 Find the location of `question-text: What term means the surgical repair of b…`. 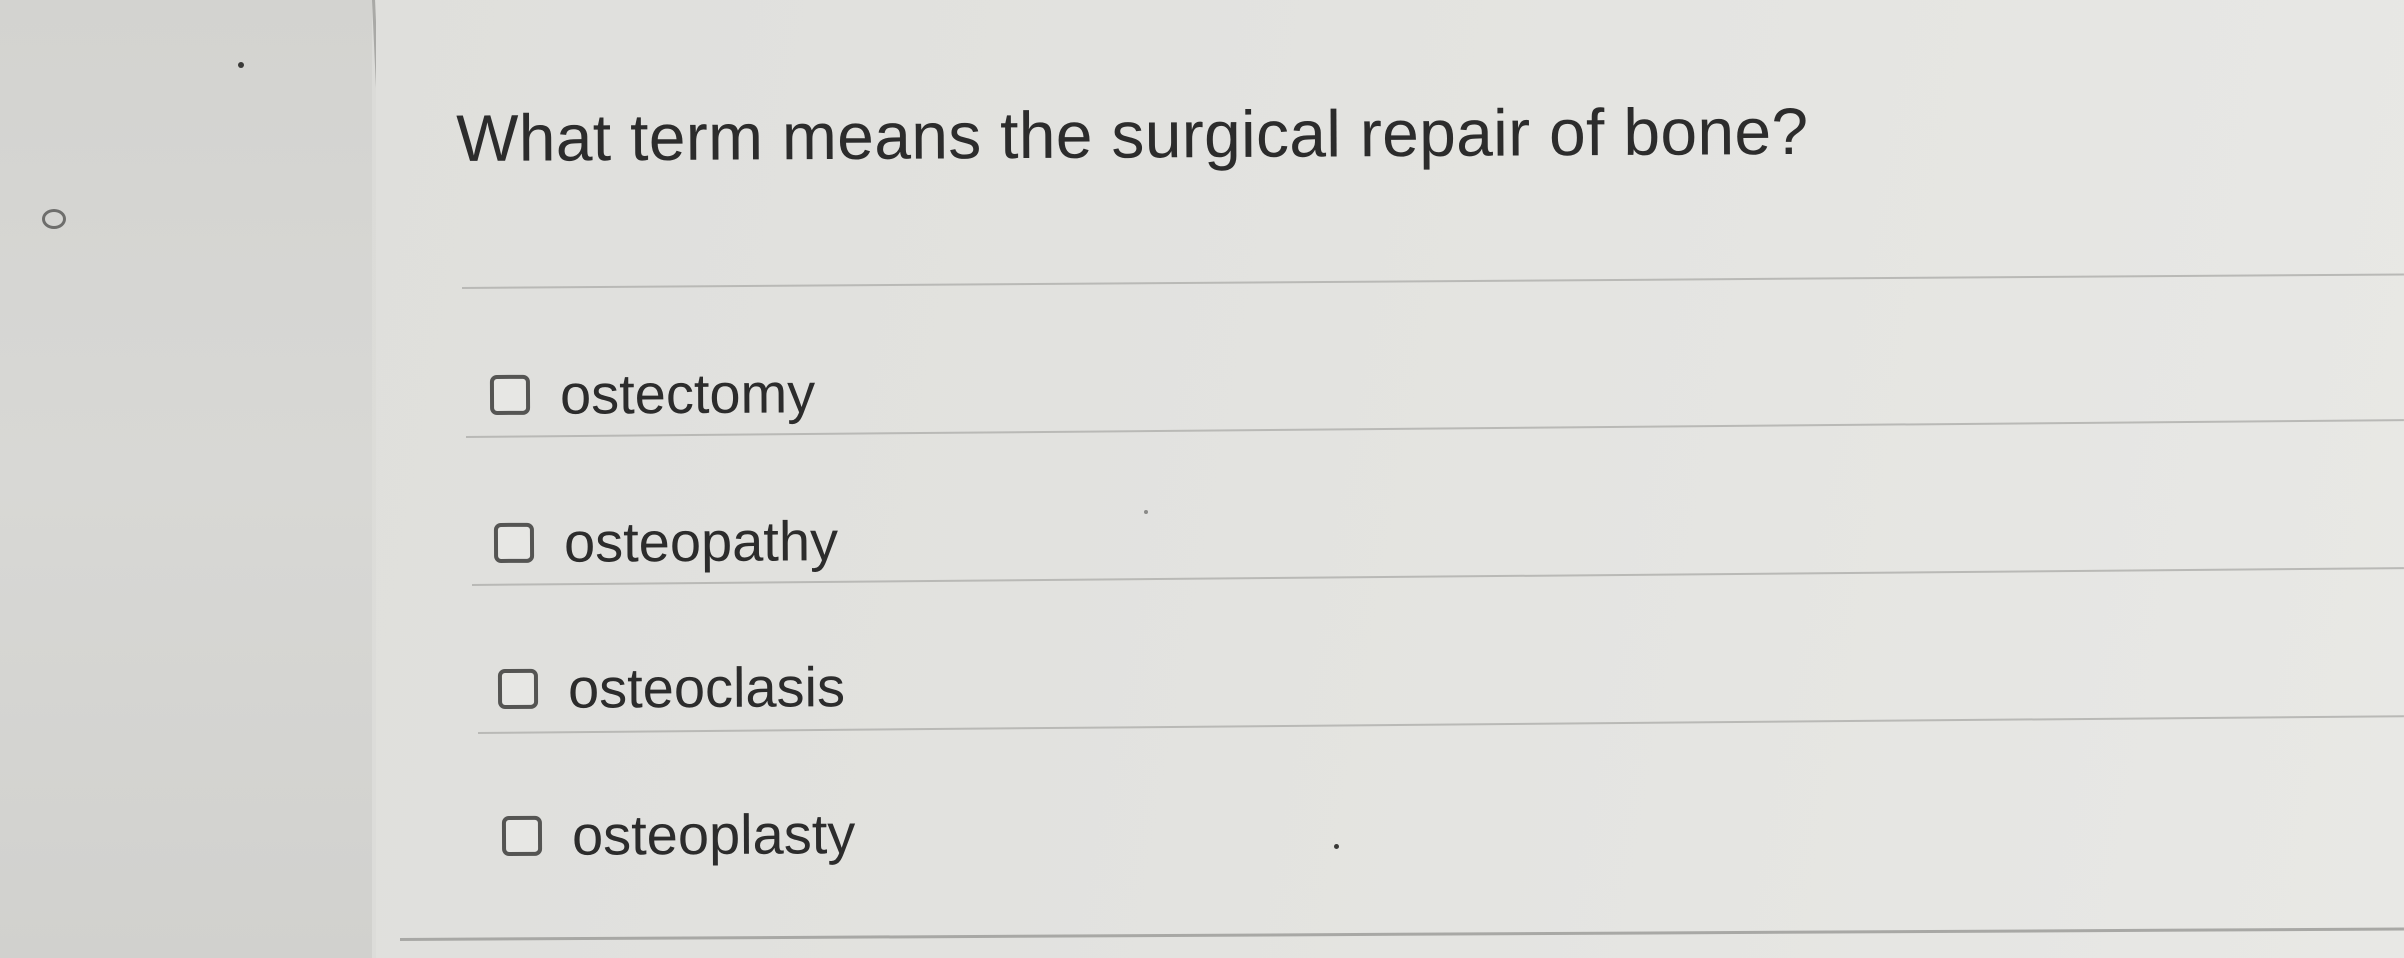

question-text: What term means the surgical repair of b… is located at coordinates (1132, 134).